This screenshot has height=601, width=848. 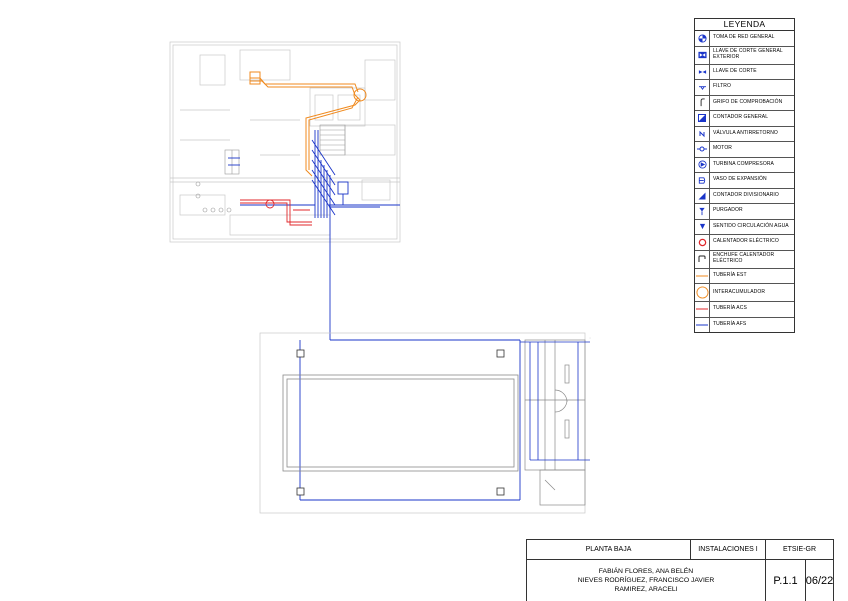 I want to click on legend-row-llave: LLAVE DE CORTE, so click(x=744, y=73).